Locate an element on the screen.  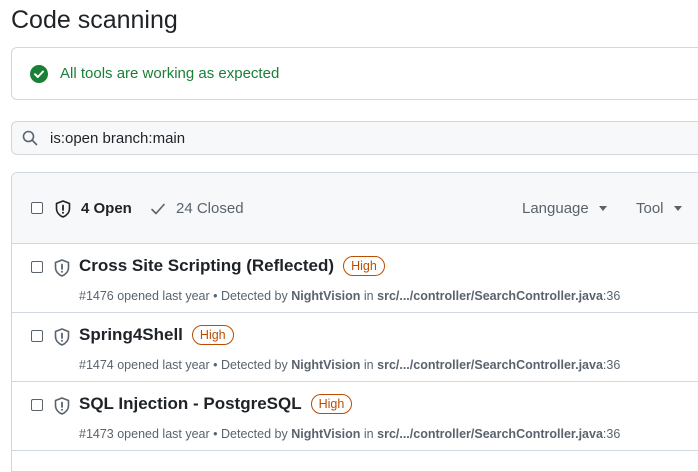
select-all-checkbox is located at coordinates (37, 208).